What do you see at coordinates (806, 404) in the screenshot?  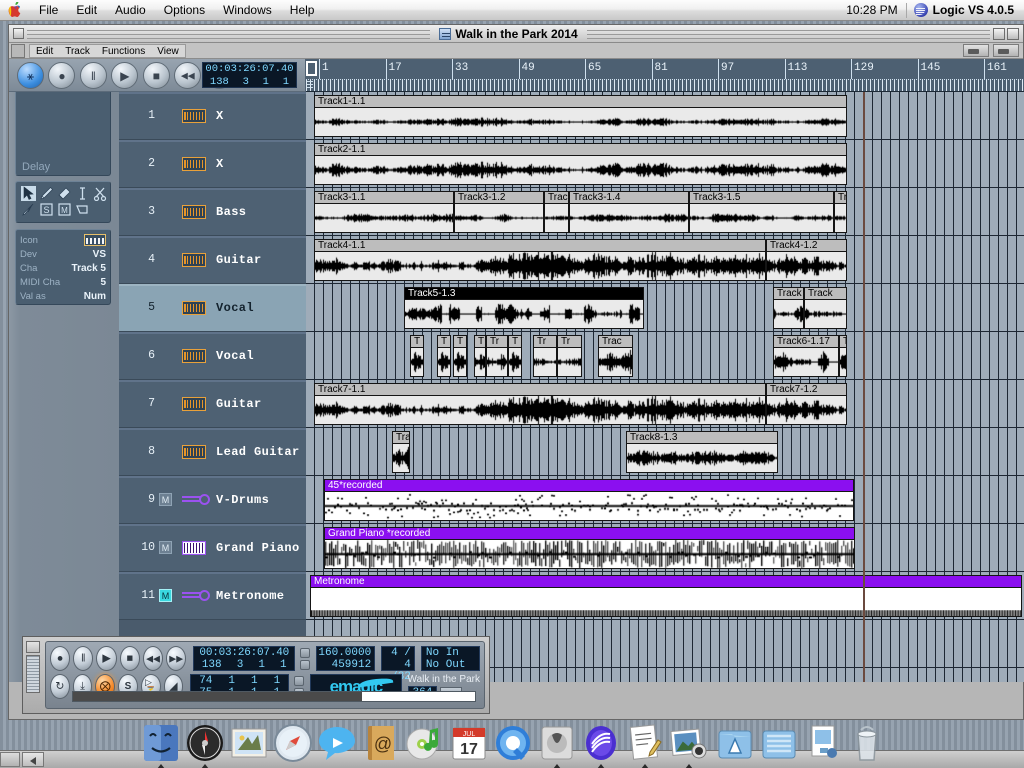 I see `region: Track7-1.2` at bounding box center [806, 404].